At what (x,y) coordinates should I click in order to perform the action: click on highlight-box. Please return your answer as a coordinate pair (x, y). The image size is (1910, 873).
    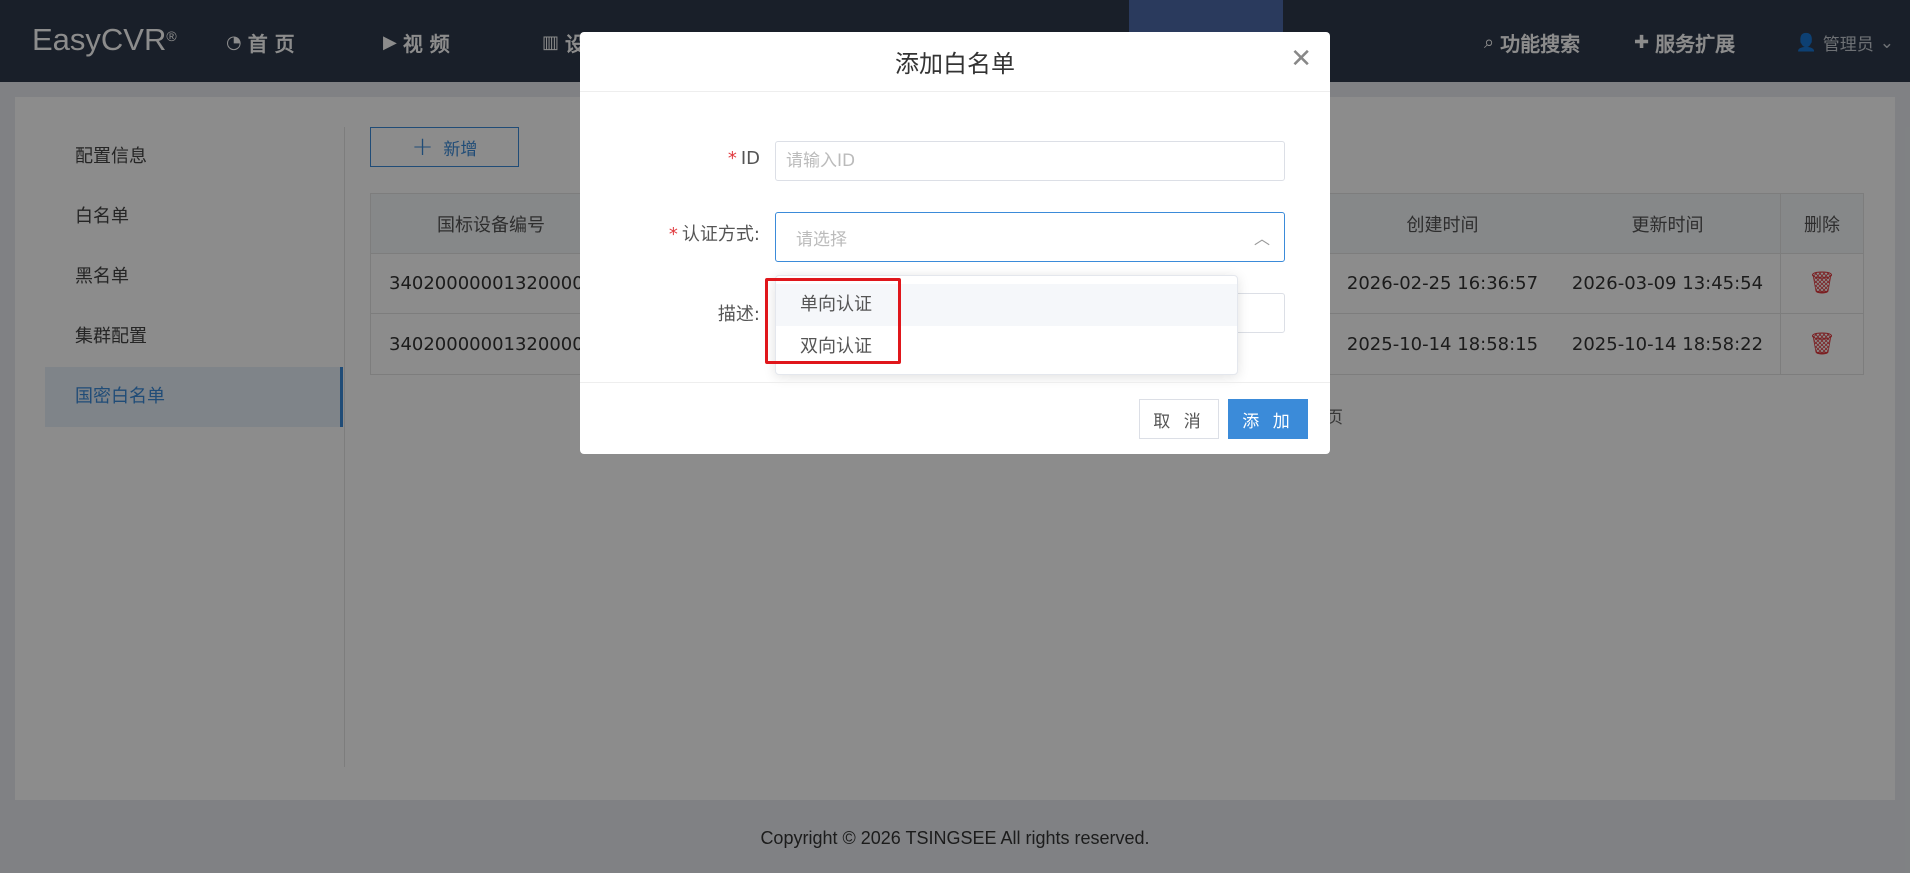
    Looking at the image, I should click on (833, 321).